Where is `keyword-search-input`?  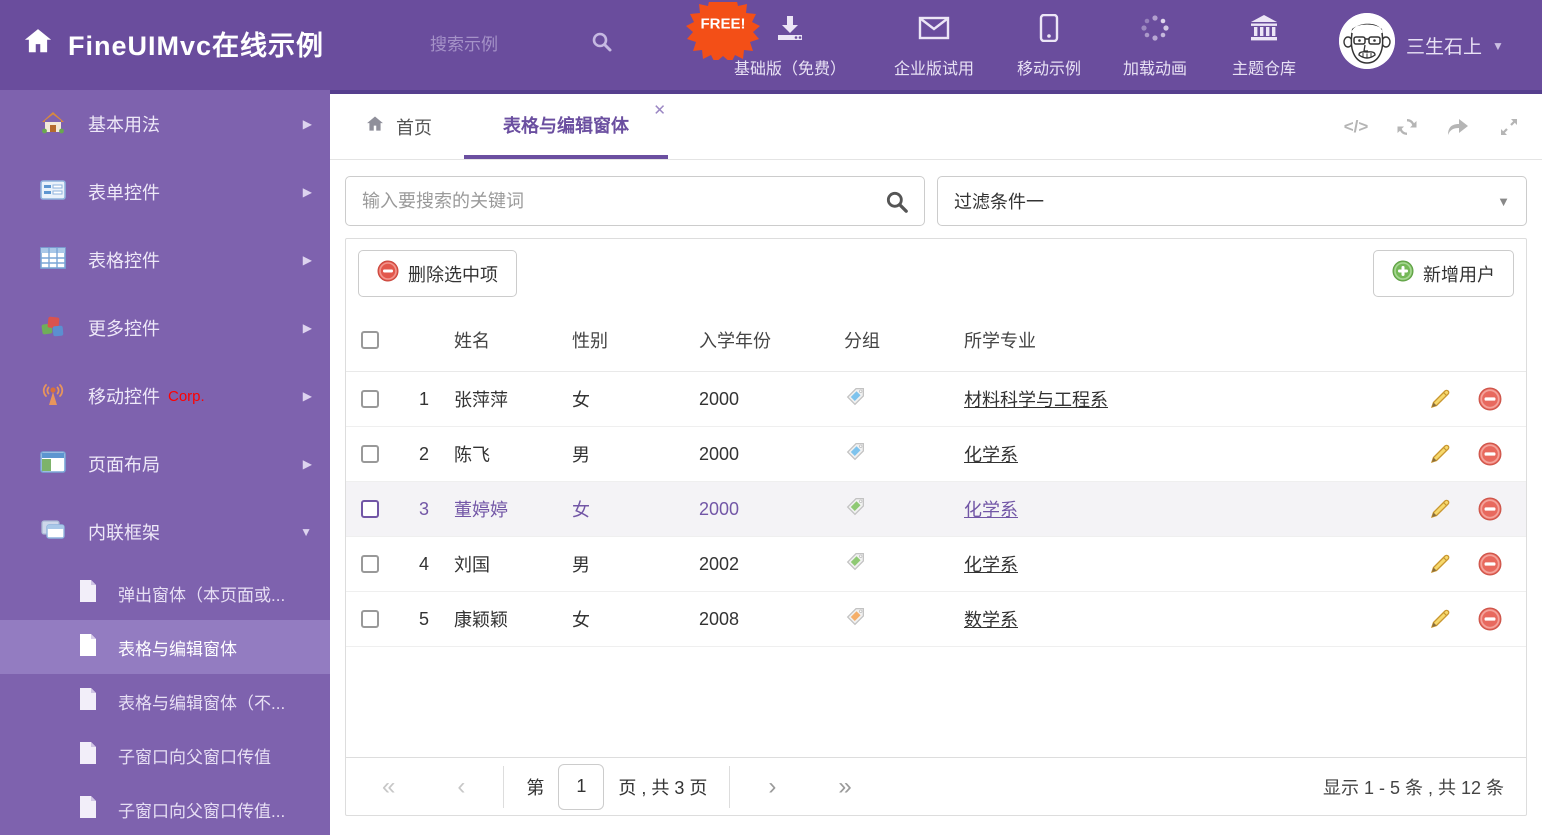 keyword-search-input is located at coordinates (618, 201).